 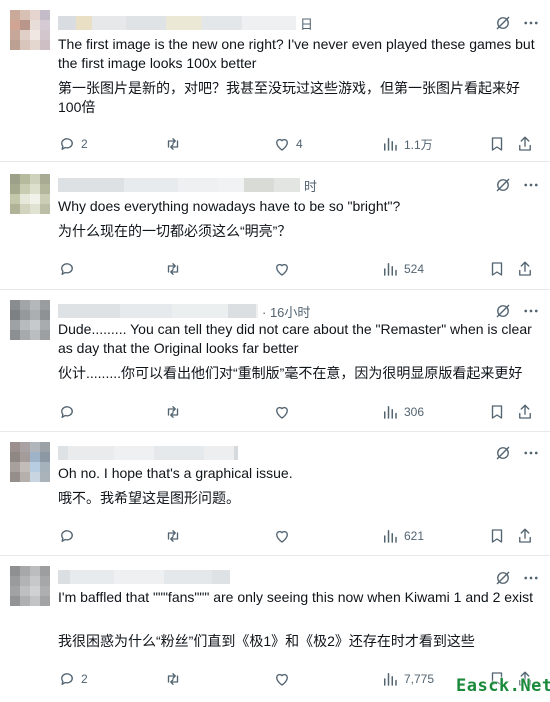 What do you see at coordinates (402, 412) in the screenshot?
I see `views-button: 306` at bounding box center [402, 412].